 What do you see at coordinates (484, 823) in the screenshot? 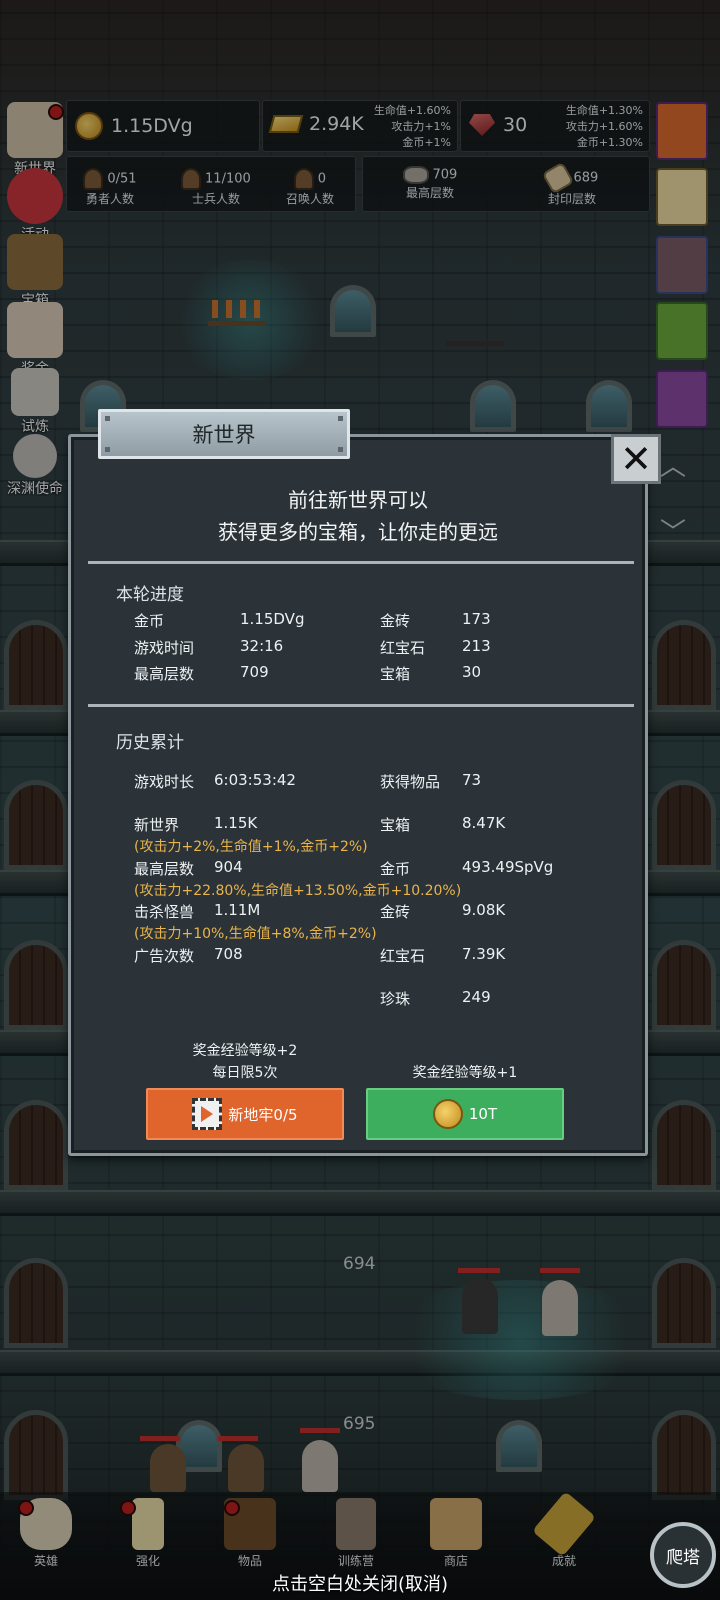
I see `history-value: 8.47K` at bounding box center [484, 823].